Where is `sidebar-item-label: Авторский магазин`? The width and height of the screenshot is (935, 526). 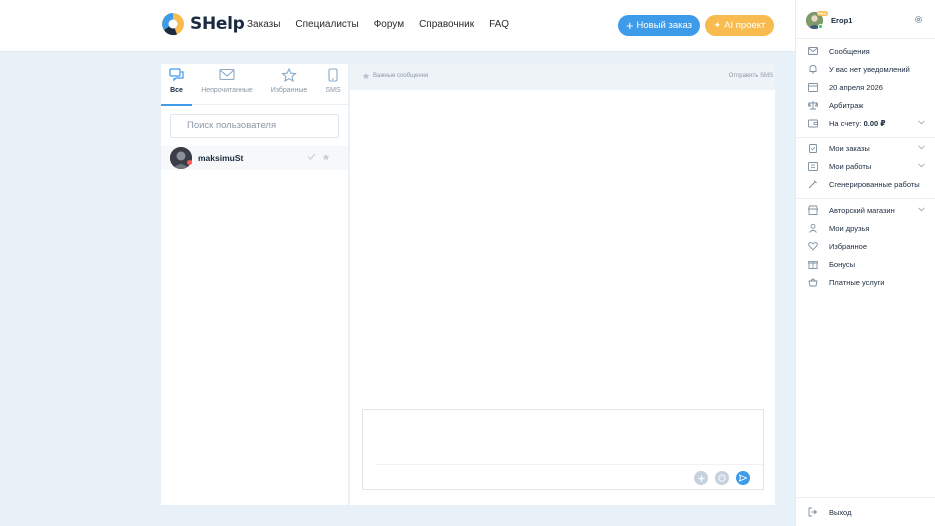
sidebar-item-label: Авторский магазин is located at coordinates (862, 210).